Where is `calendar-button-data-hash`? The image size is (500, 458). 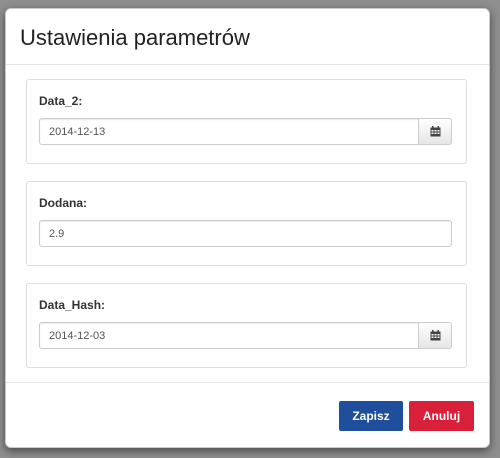 calendar-button-data-hash is located at coordinates (435, 335).